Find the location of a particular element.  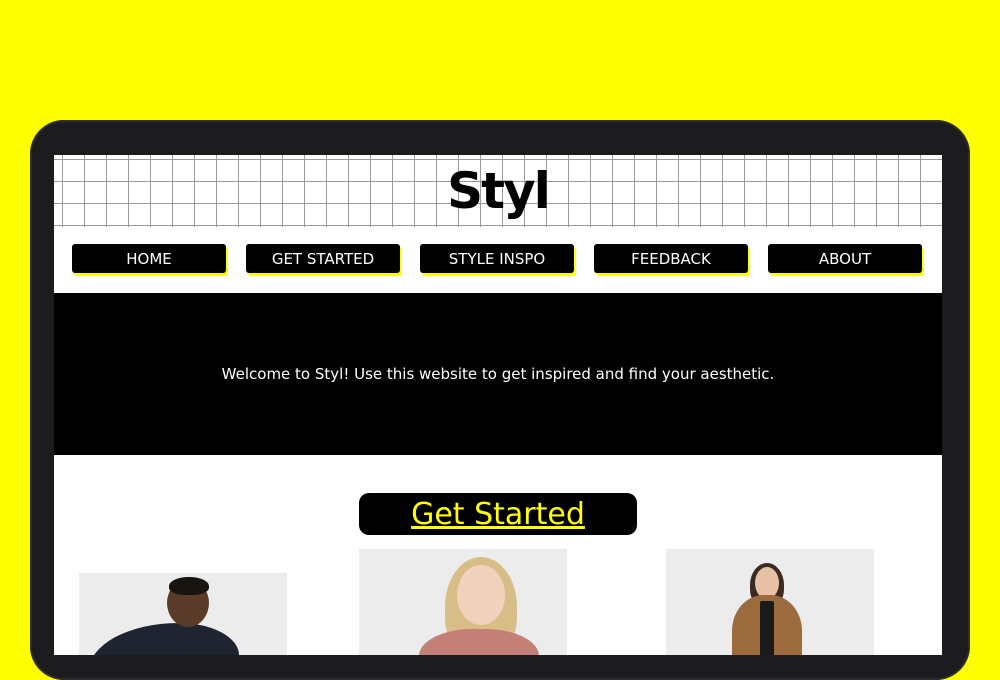

model-hair is located at coordinates (189, 586).